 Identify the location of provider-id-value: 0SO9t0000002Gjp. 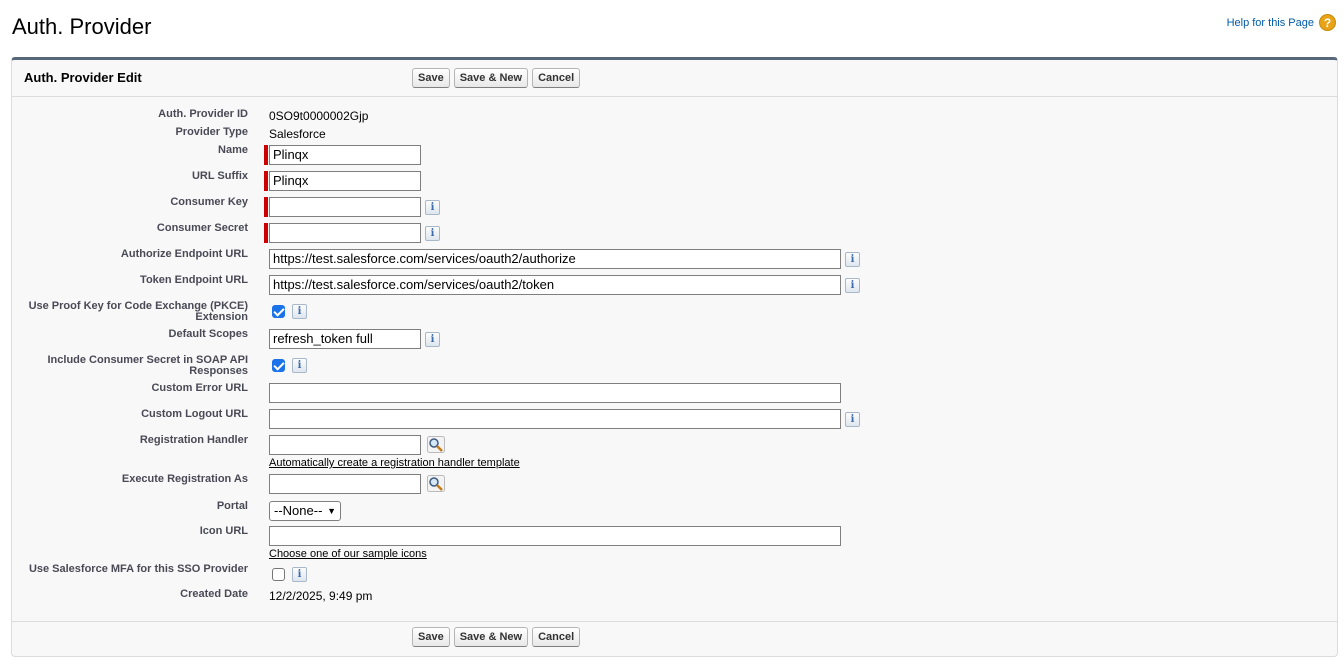
(319, 116).